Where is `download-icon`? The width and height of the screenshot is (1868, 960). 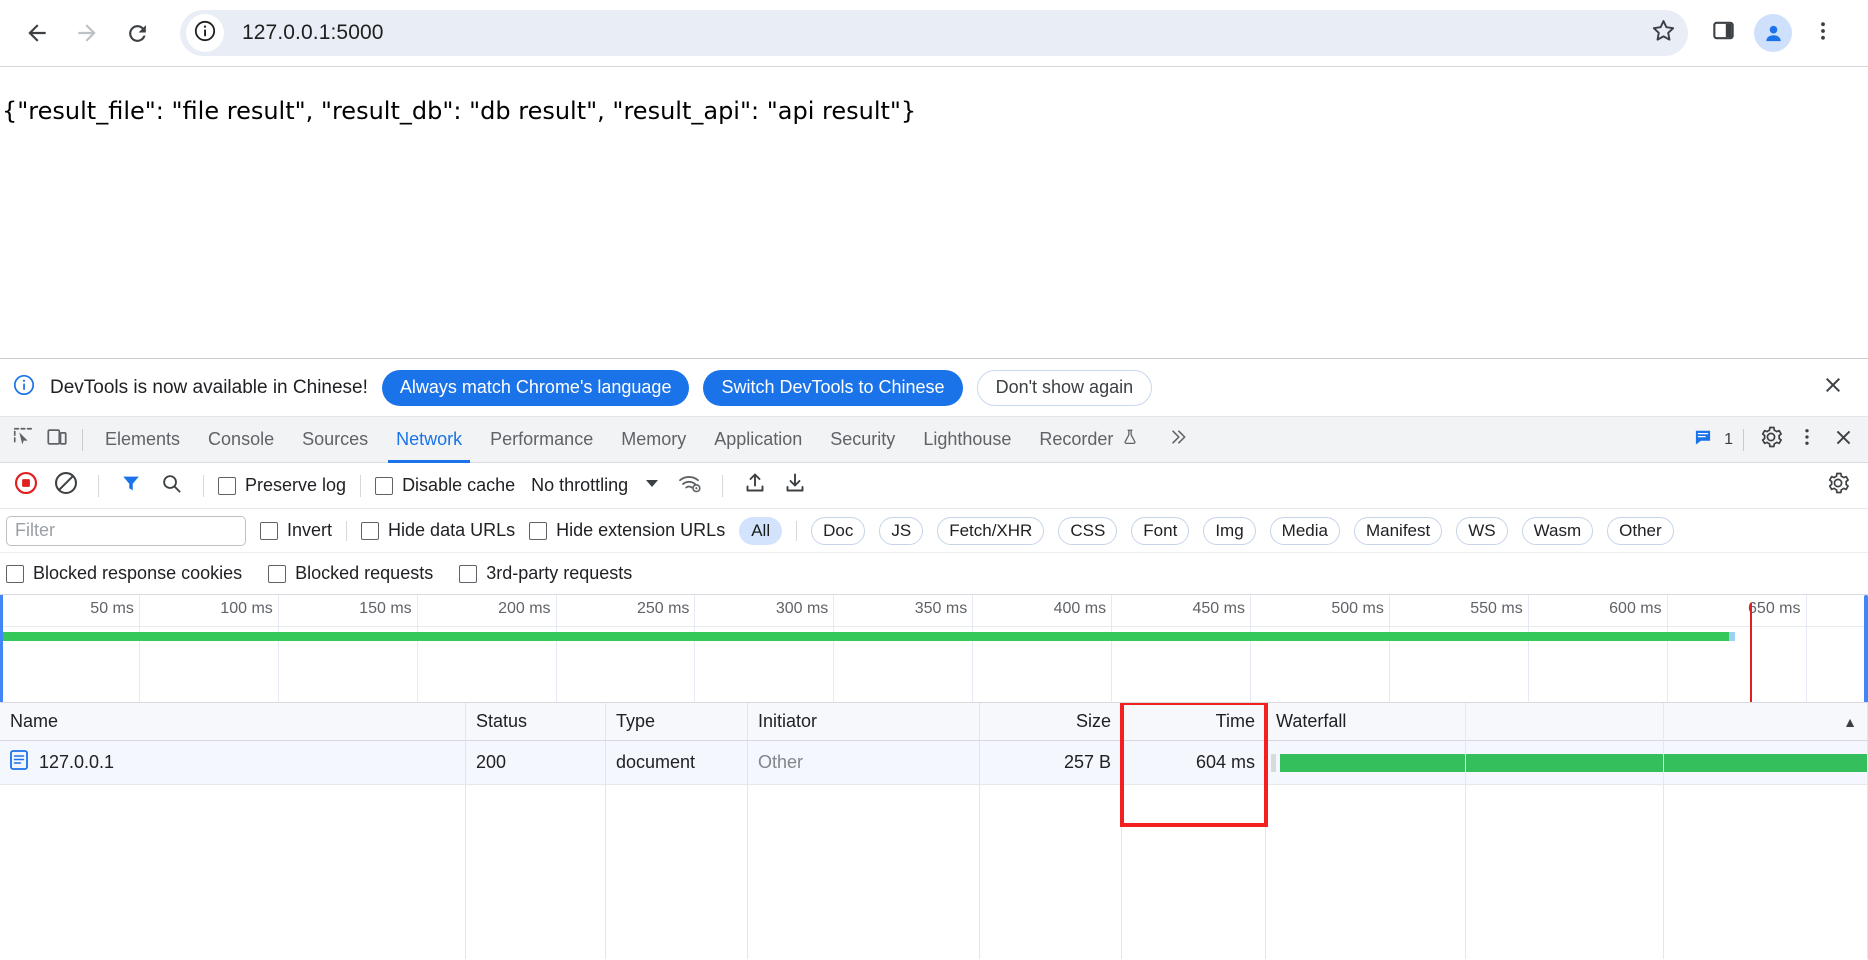 download-icon is located at coordinates (795, 485).